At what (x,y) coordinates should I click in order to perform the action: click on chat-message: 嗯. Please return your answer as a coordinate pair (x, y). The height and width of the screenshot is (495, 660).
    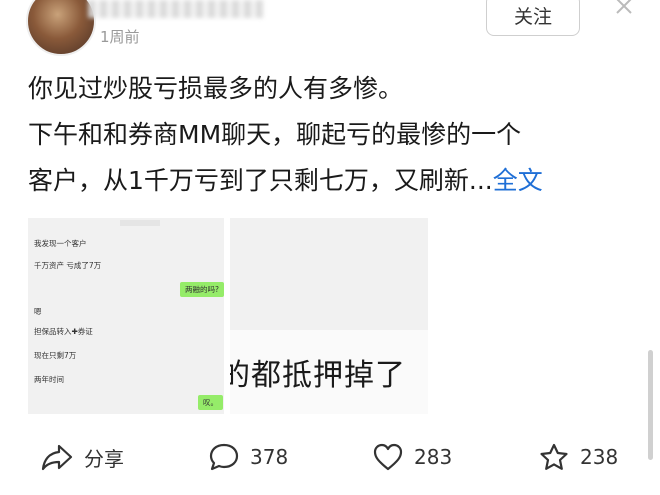
    Looking at the image, I should click on (38, 311).